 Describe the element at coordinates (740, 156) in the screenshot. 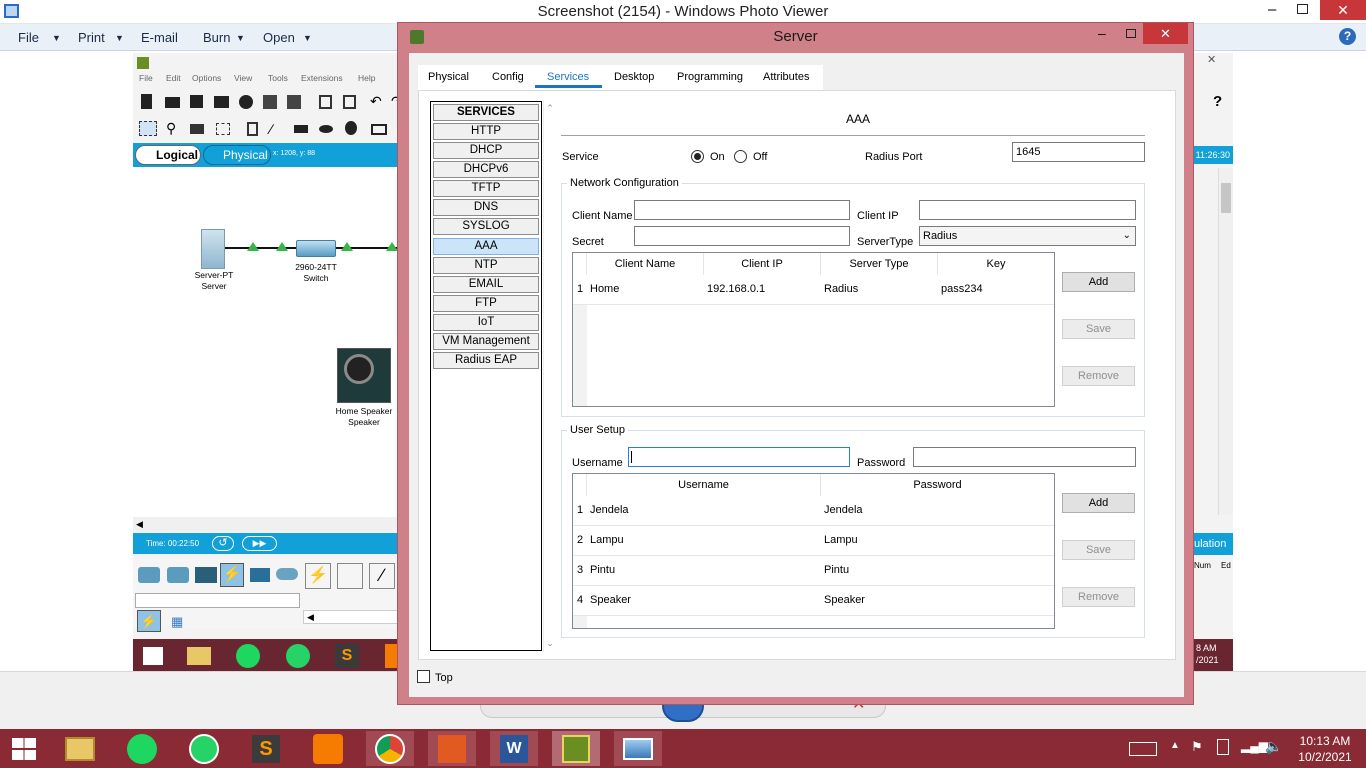

I see `service-off-radio` at that location.